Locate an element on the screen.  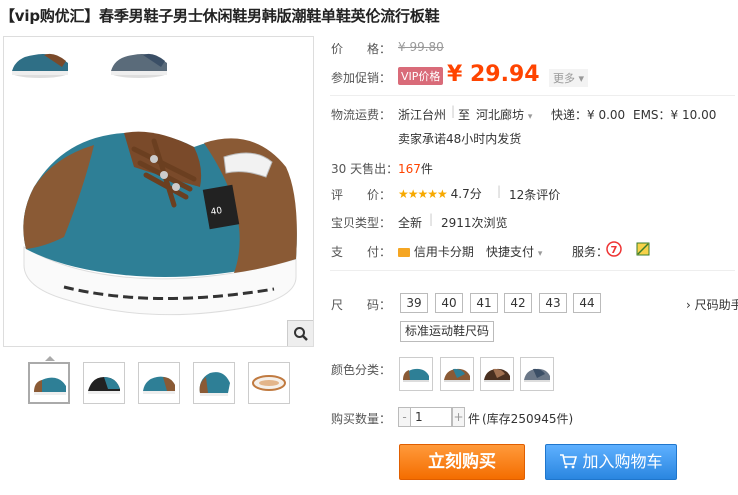
guarantee-icon is located at coordinates (643, 250).